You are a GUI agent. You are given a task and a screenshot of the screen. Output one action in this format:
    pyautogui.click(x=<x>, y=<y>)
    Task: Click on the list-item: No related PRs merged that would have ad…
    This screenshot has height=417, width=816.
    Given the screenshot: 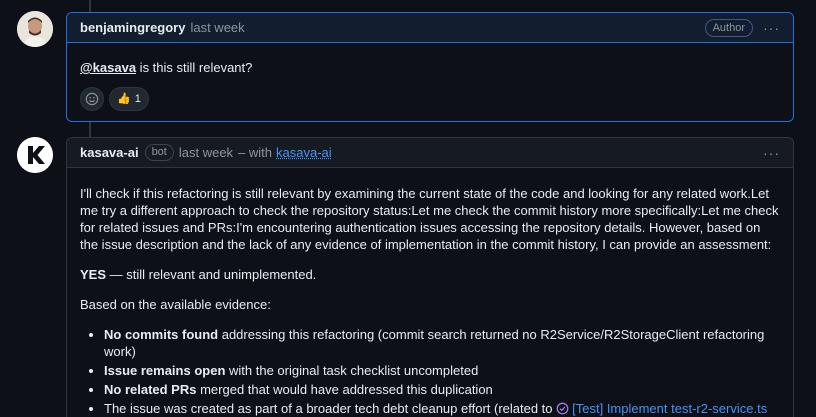 What is the action you would take?
    pyautogui.click(x=442, y=389)
    